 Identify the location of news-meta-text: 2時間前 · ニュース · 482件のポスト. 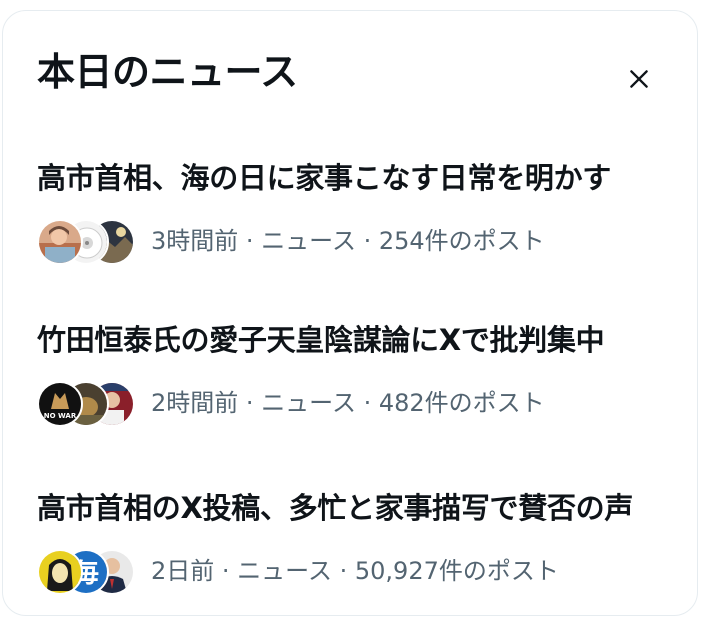
(348, 403).